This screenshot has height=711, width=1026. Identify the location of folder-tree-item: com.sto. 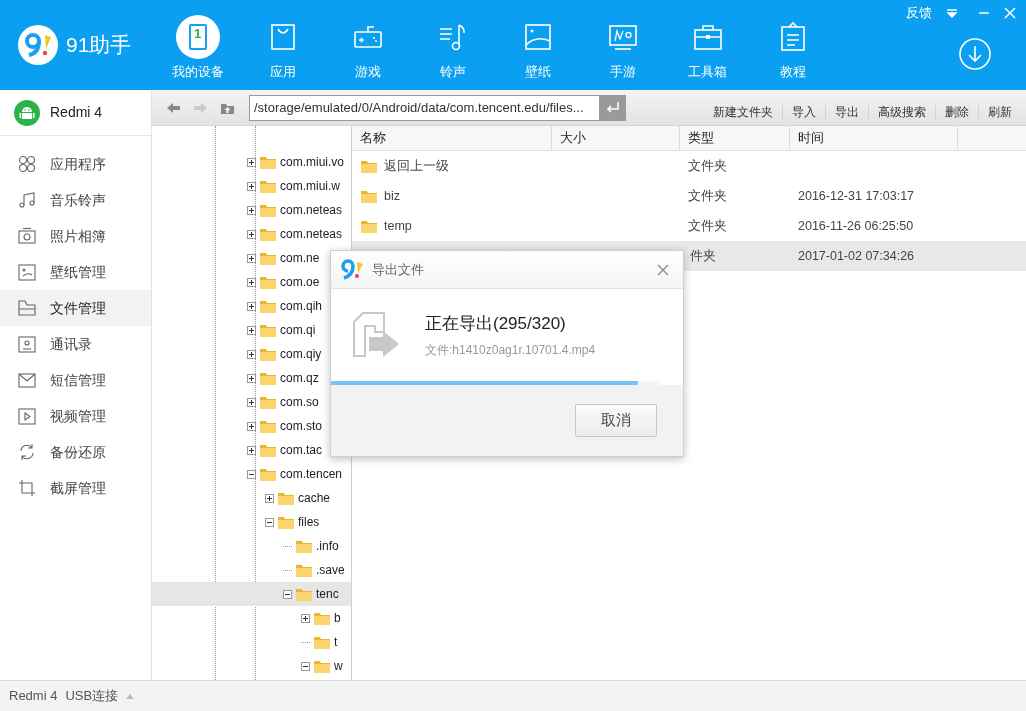
(251, 426).